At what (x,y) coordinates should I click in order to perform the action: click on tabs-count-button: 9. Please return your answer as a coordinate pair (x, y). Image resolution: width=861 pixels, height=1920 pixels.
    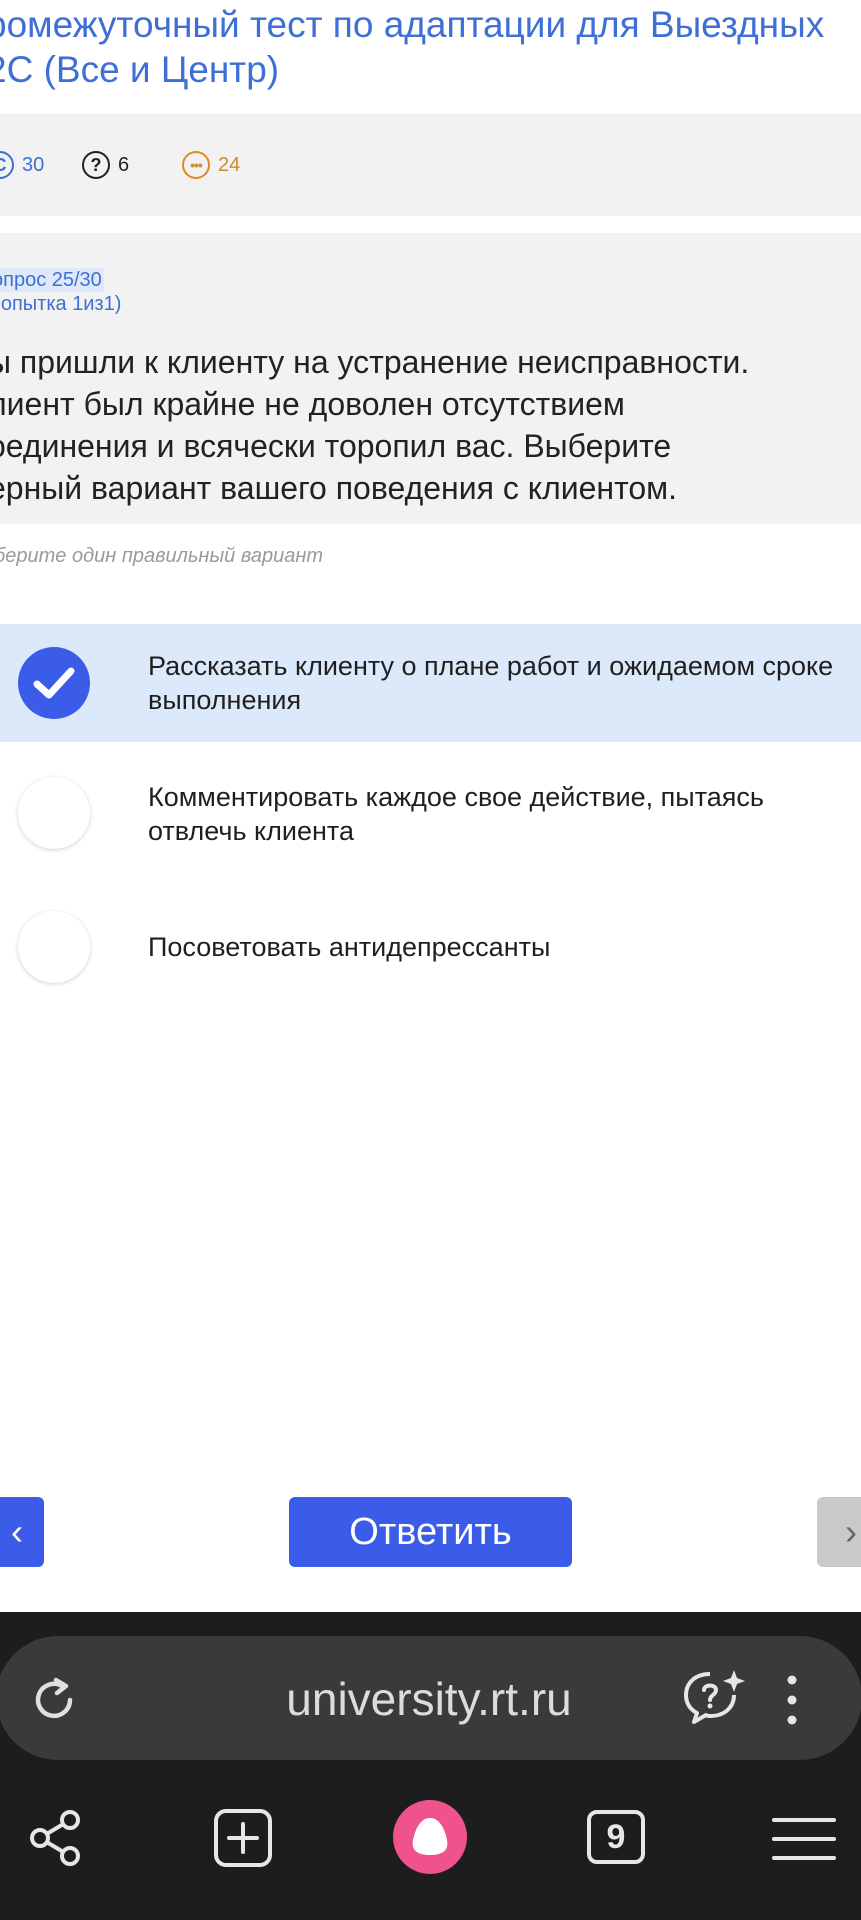
    Looking at the image, I should click on (616, 1837).